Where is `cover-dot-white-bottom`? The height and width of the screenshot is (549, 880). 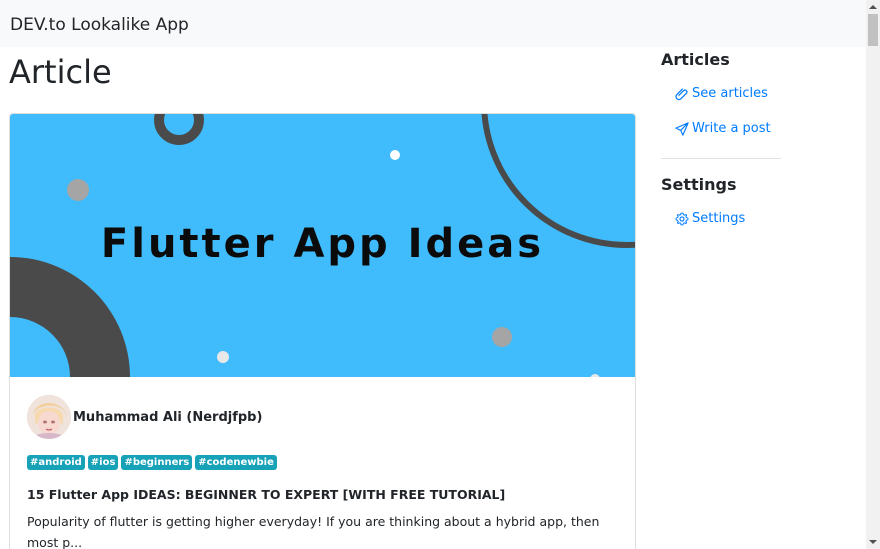
cover-dot-white-bottom is located at coordinates (223, 357).